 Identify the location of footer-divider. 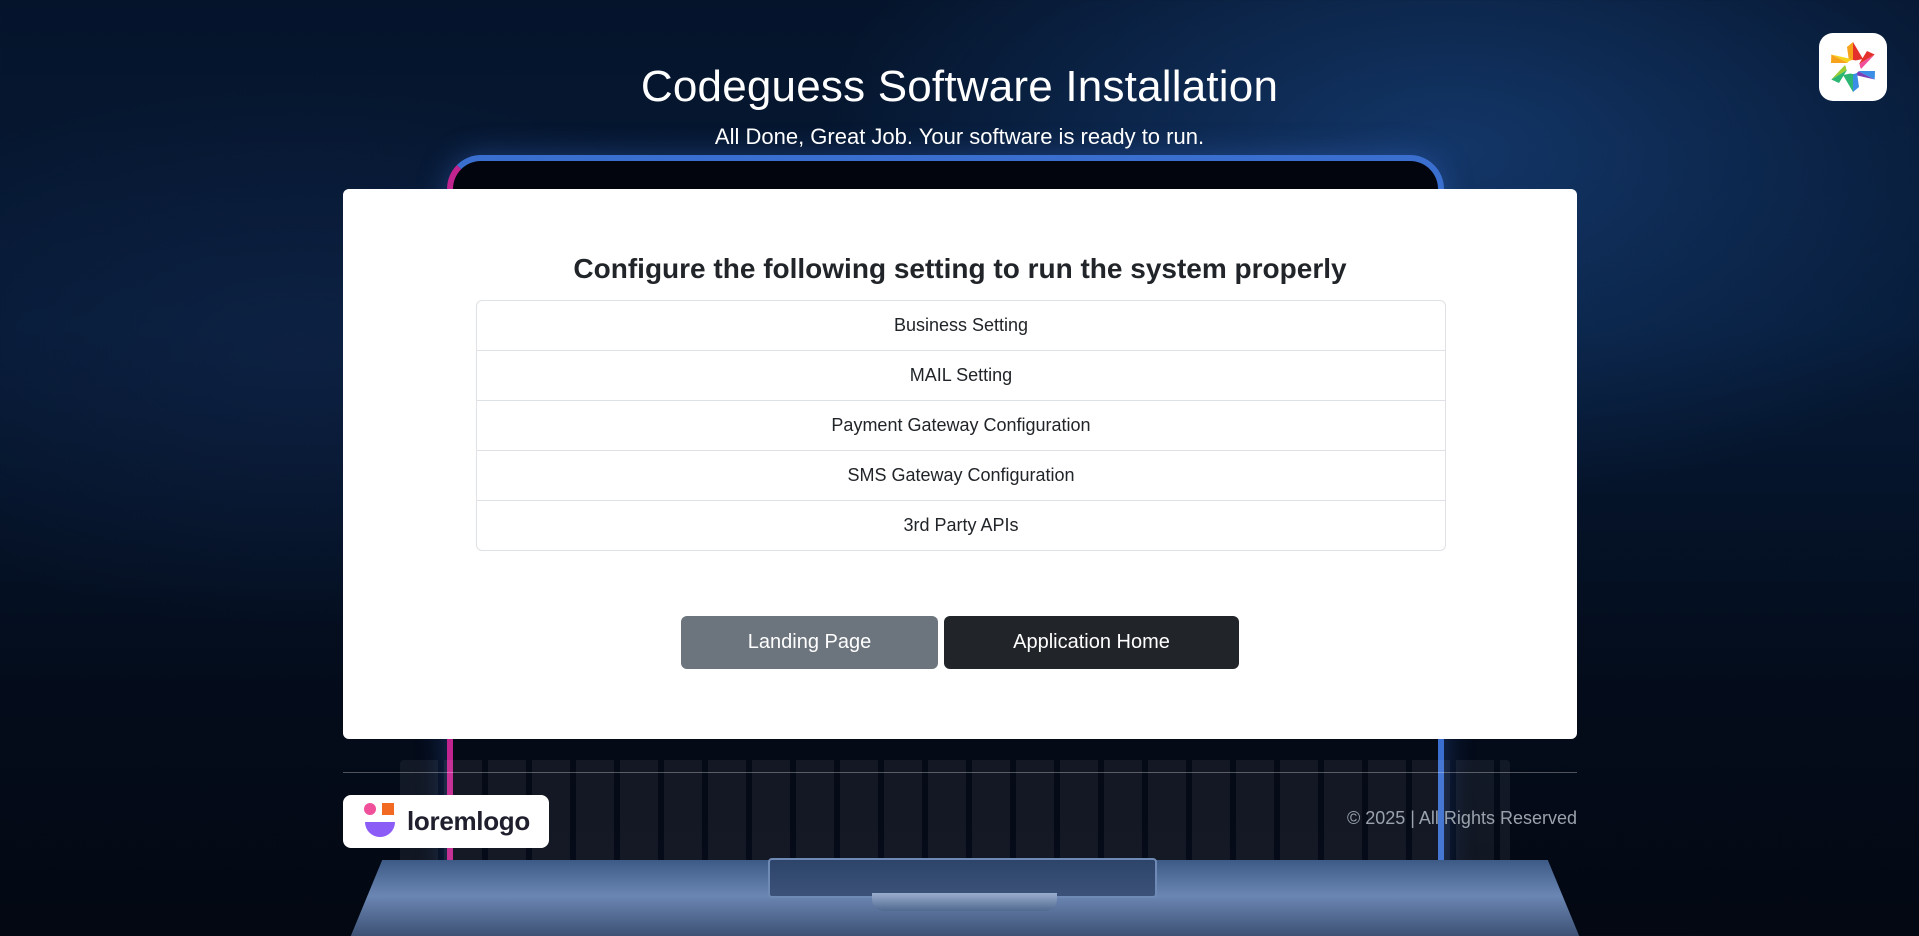
(960, 772).